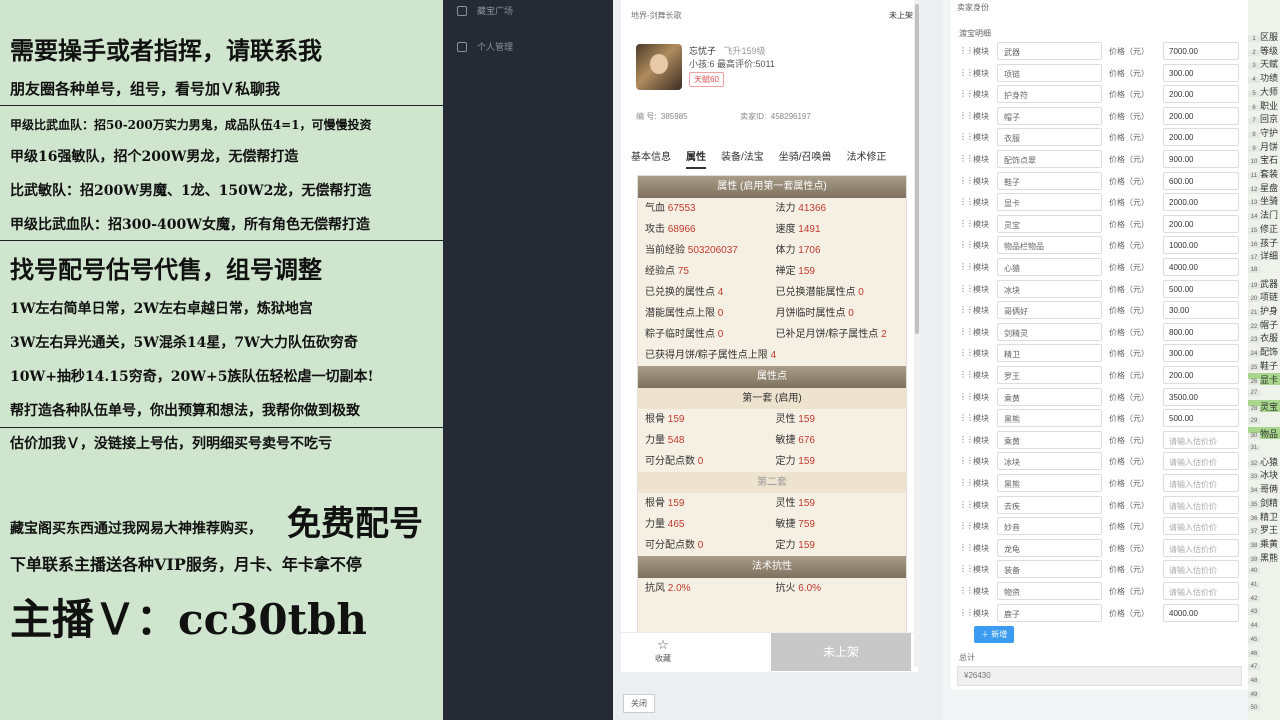  What do you see at coordinates (1269, 558) in the screenshot?
I see `sheet-cell: 黑熊` at bounding box center [1269, 558].